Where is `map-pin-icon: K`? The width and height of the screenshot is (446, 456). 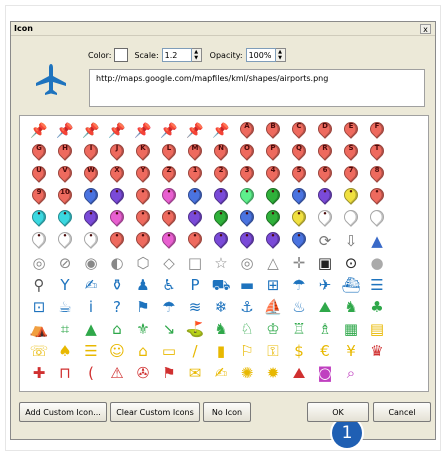
map-pin-icon: K is located at coordinates (143, 152).